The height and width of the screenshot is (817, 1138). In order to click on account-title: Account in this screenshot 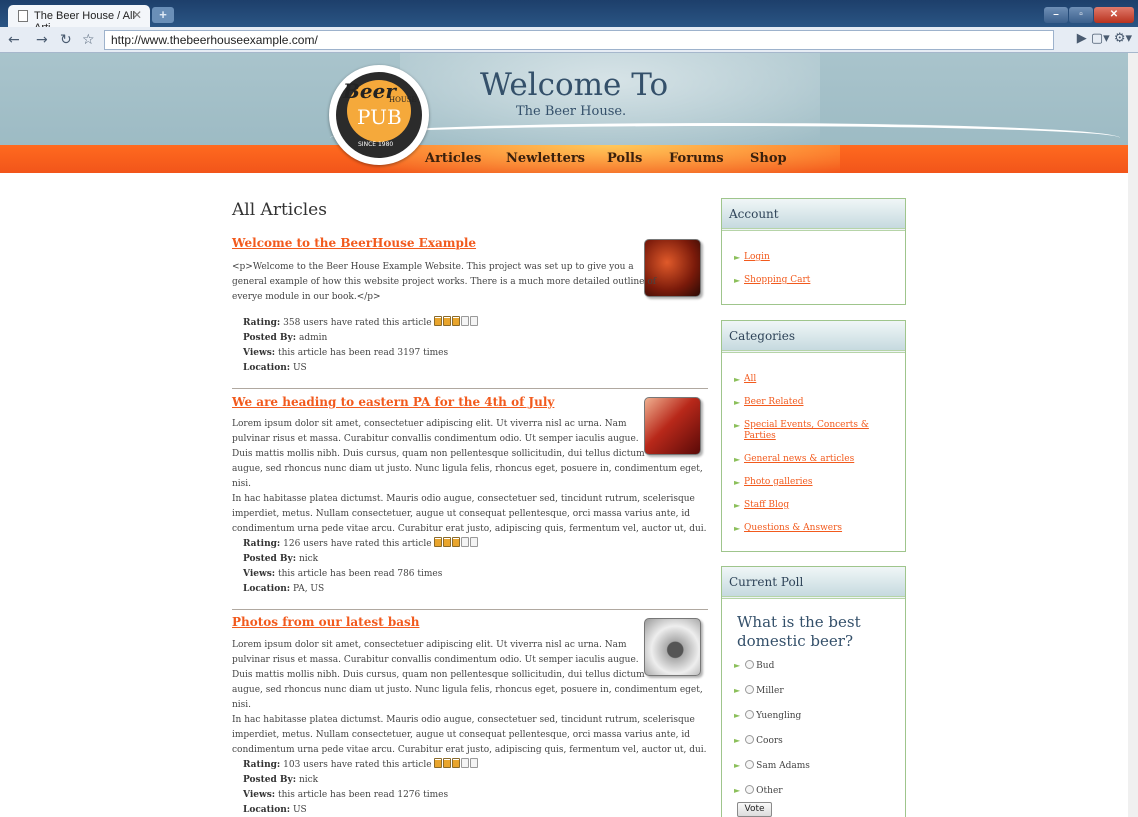, I will do `click(813, 215)`.